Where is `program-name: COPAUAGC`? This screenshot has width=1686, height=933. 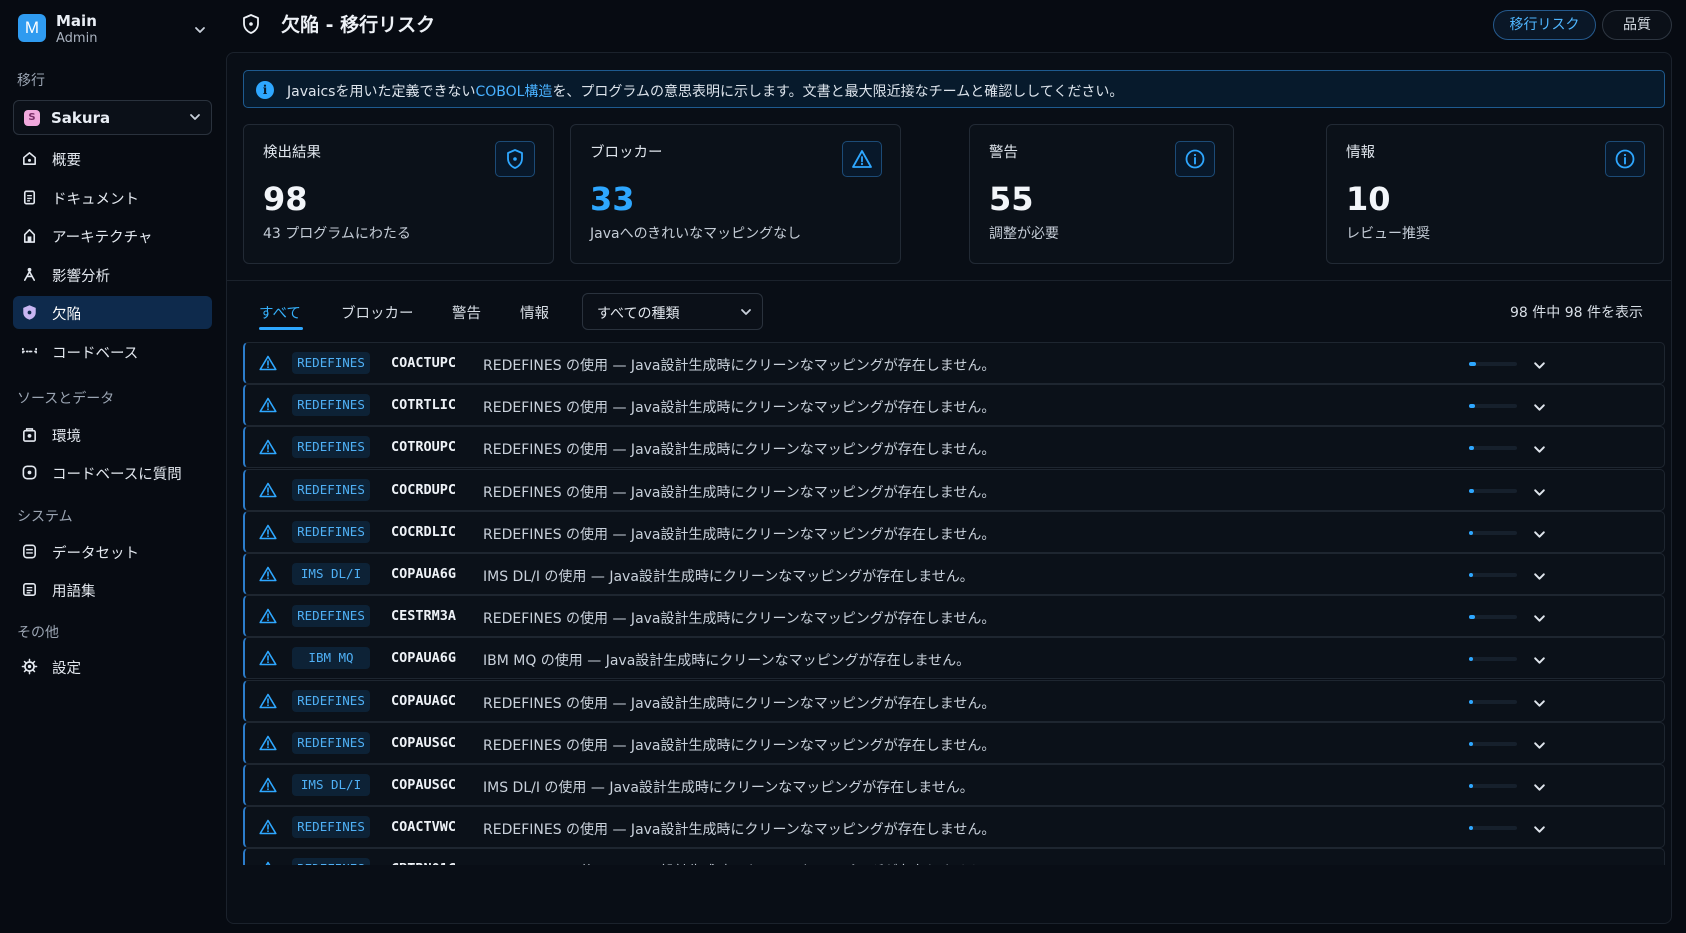 program-name: COPAUAGC is located at coordinates (424, 700).